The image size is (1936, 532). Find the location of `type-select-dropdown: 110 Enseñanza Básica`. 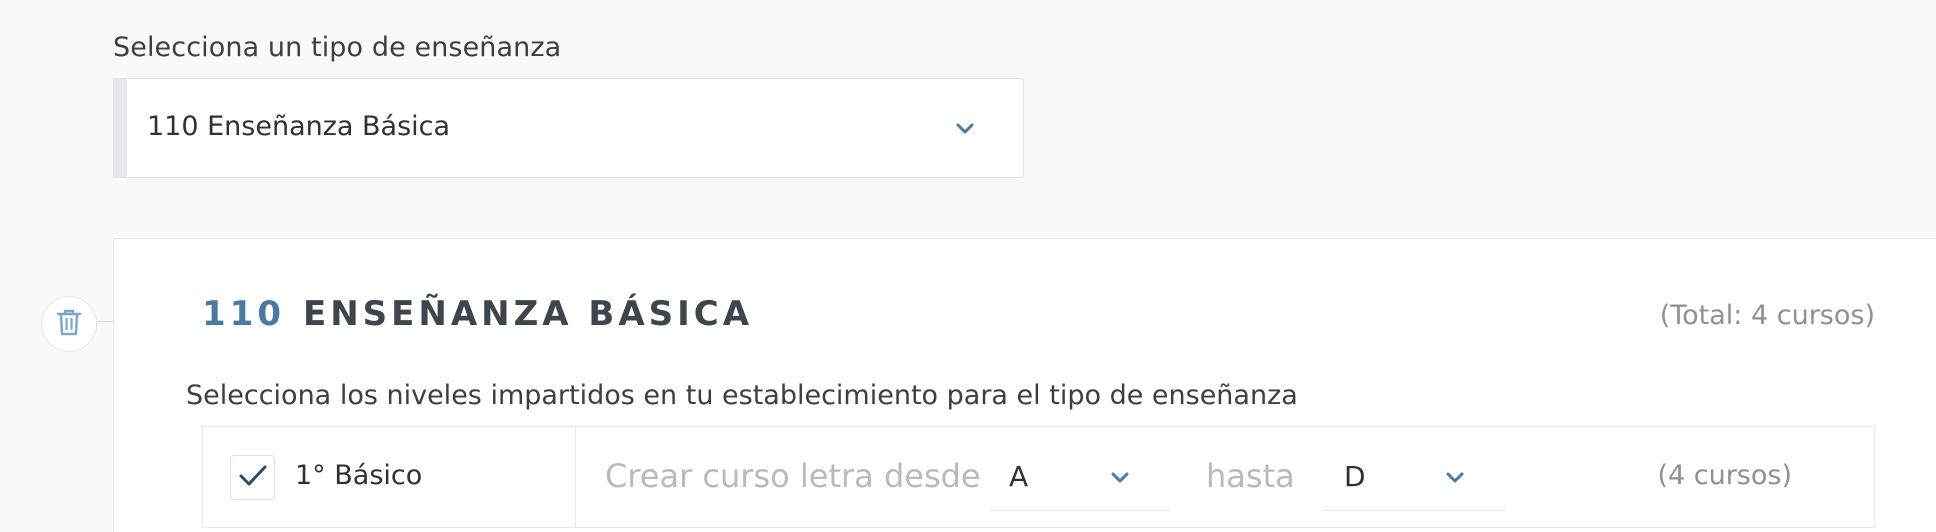

type-select-dropdown: 110 Enseñanza Básica is located at coordinates (568, 128).